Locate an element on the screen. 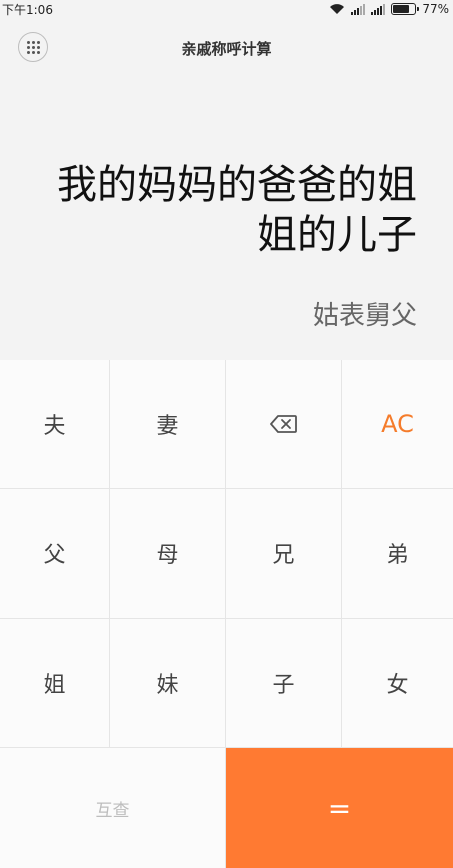 The image size is (453, 868). swap-button: 互查 is located at coordinates (113, 808).